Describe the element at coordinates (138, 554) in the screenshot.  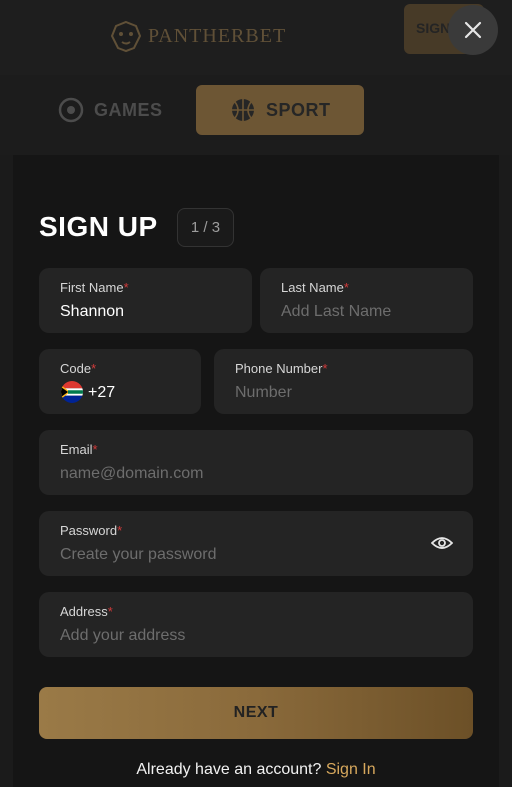
I see `password-placeholder: Create your password` at that location.